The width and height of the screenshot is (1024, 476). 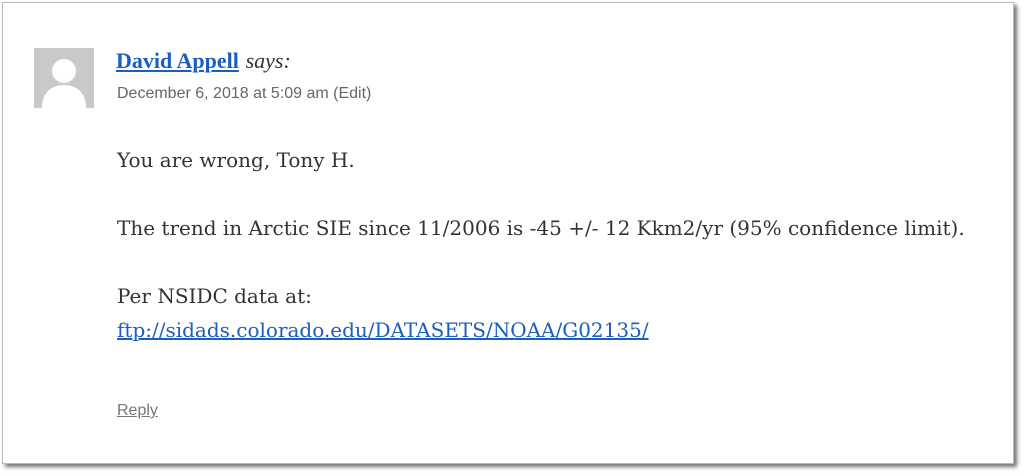 I want to click on reply-link: Reply, so click(x=137, y=411).